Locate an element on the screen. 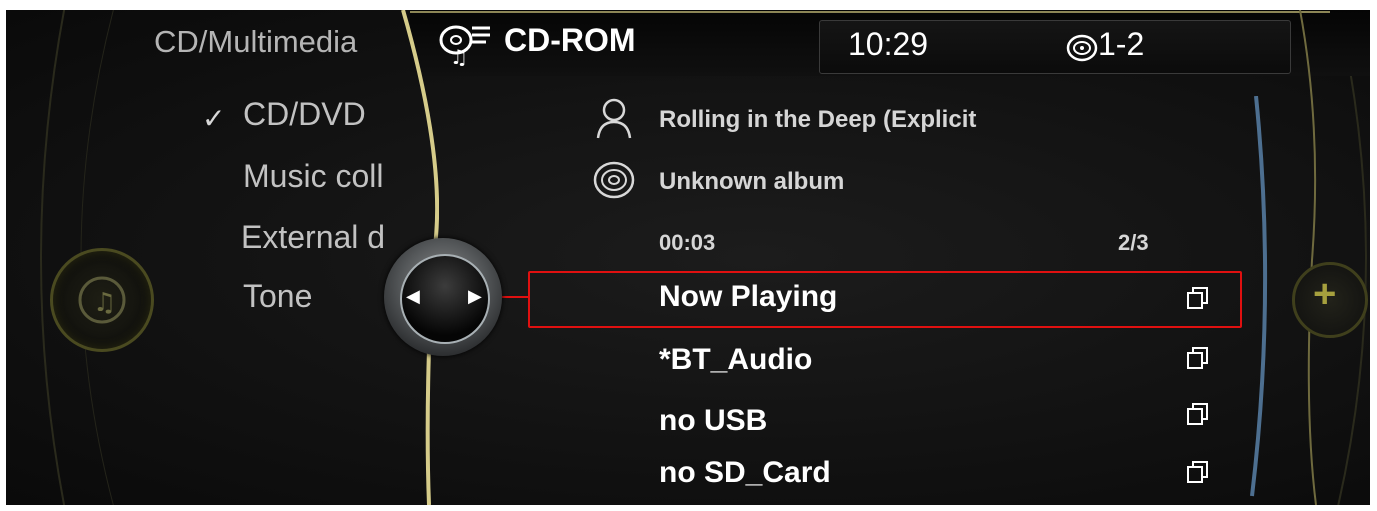 This screenshot has width=1377, height=511. source-title: CD-ROM is located at coordinates (570, 40).